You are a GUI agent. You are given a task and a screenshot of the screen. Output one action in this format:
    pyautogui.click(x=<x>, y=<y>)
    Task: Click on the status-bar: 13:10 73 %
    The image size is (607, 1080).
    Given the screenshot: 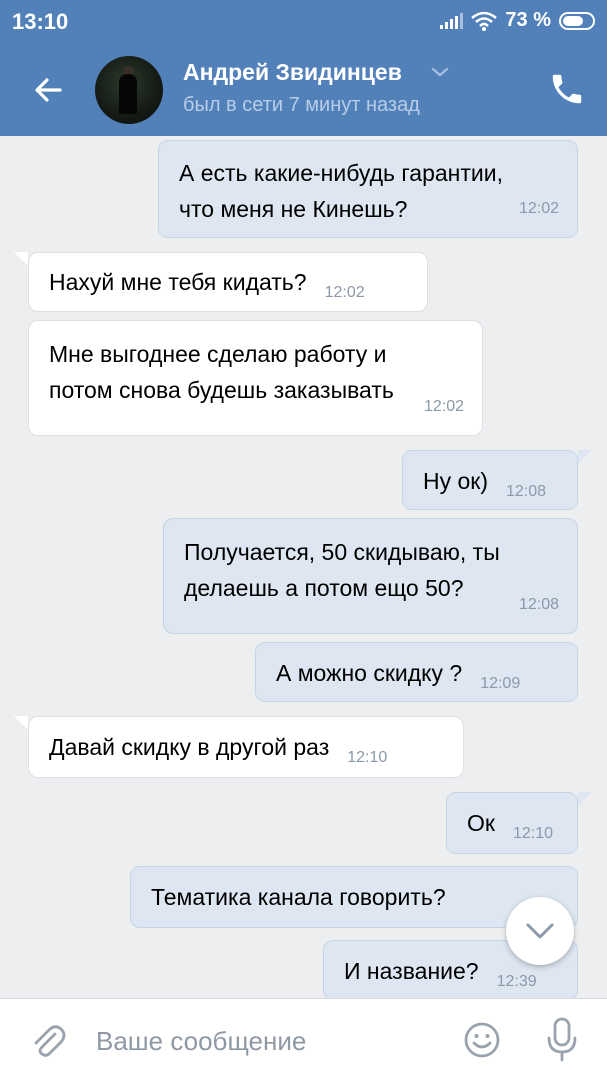 What is the action you would take?
    pyautogui.click(x=303, y=20)
    